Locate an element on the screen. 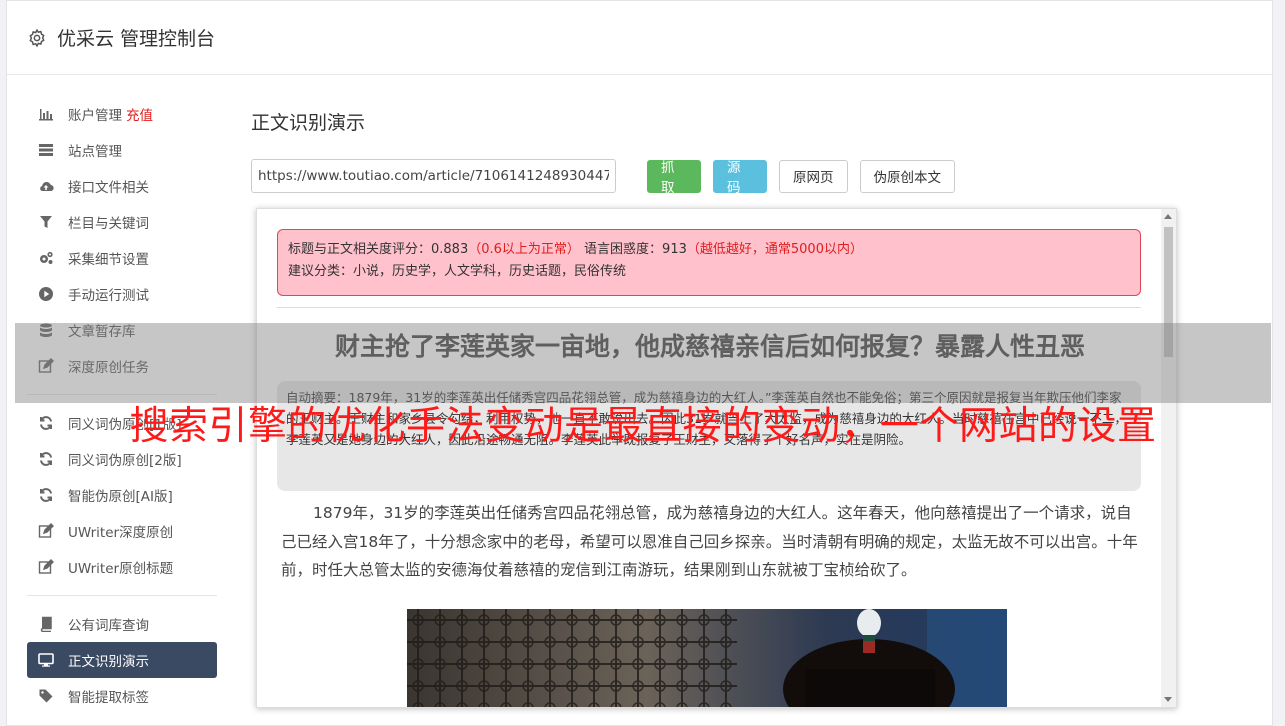 The width and height of the screenshot is (1285, 726). toolbar: 抓取 源码 原网页 伪原创本文 is located at coordinates (756, 177).